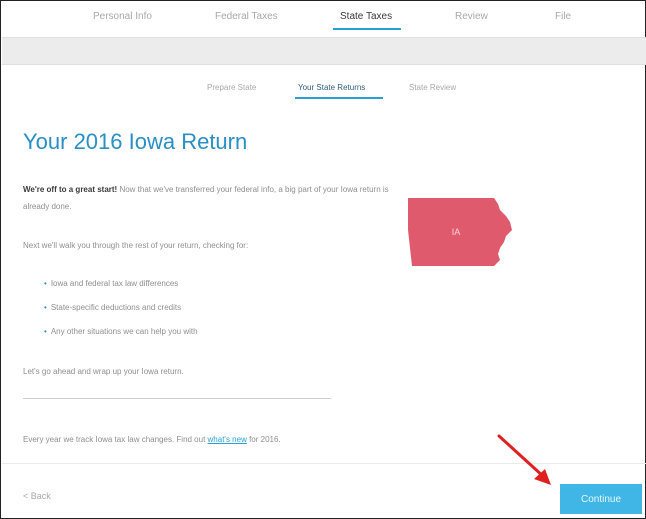 The height and width of the screenshot is (519, 646). I want to click on iowa-state-shape-icon: IA, so click(460, 232).